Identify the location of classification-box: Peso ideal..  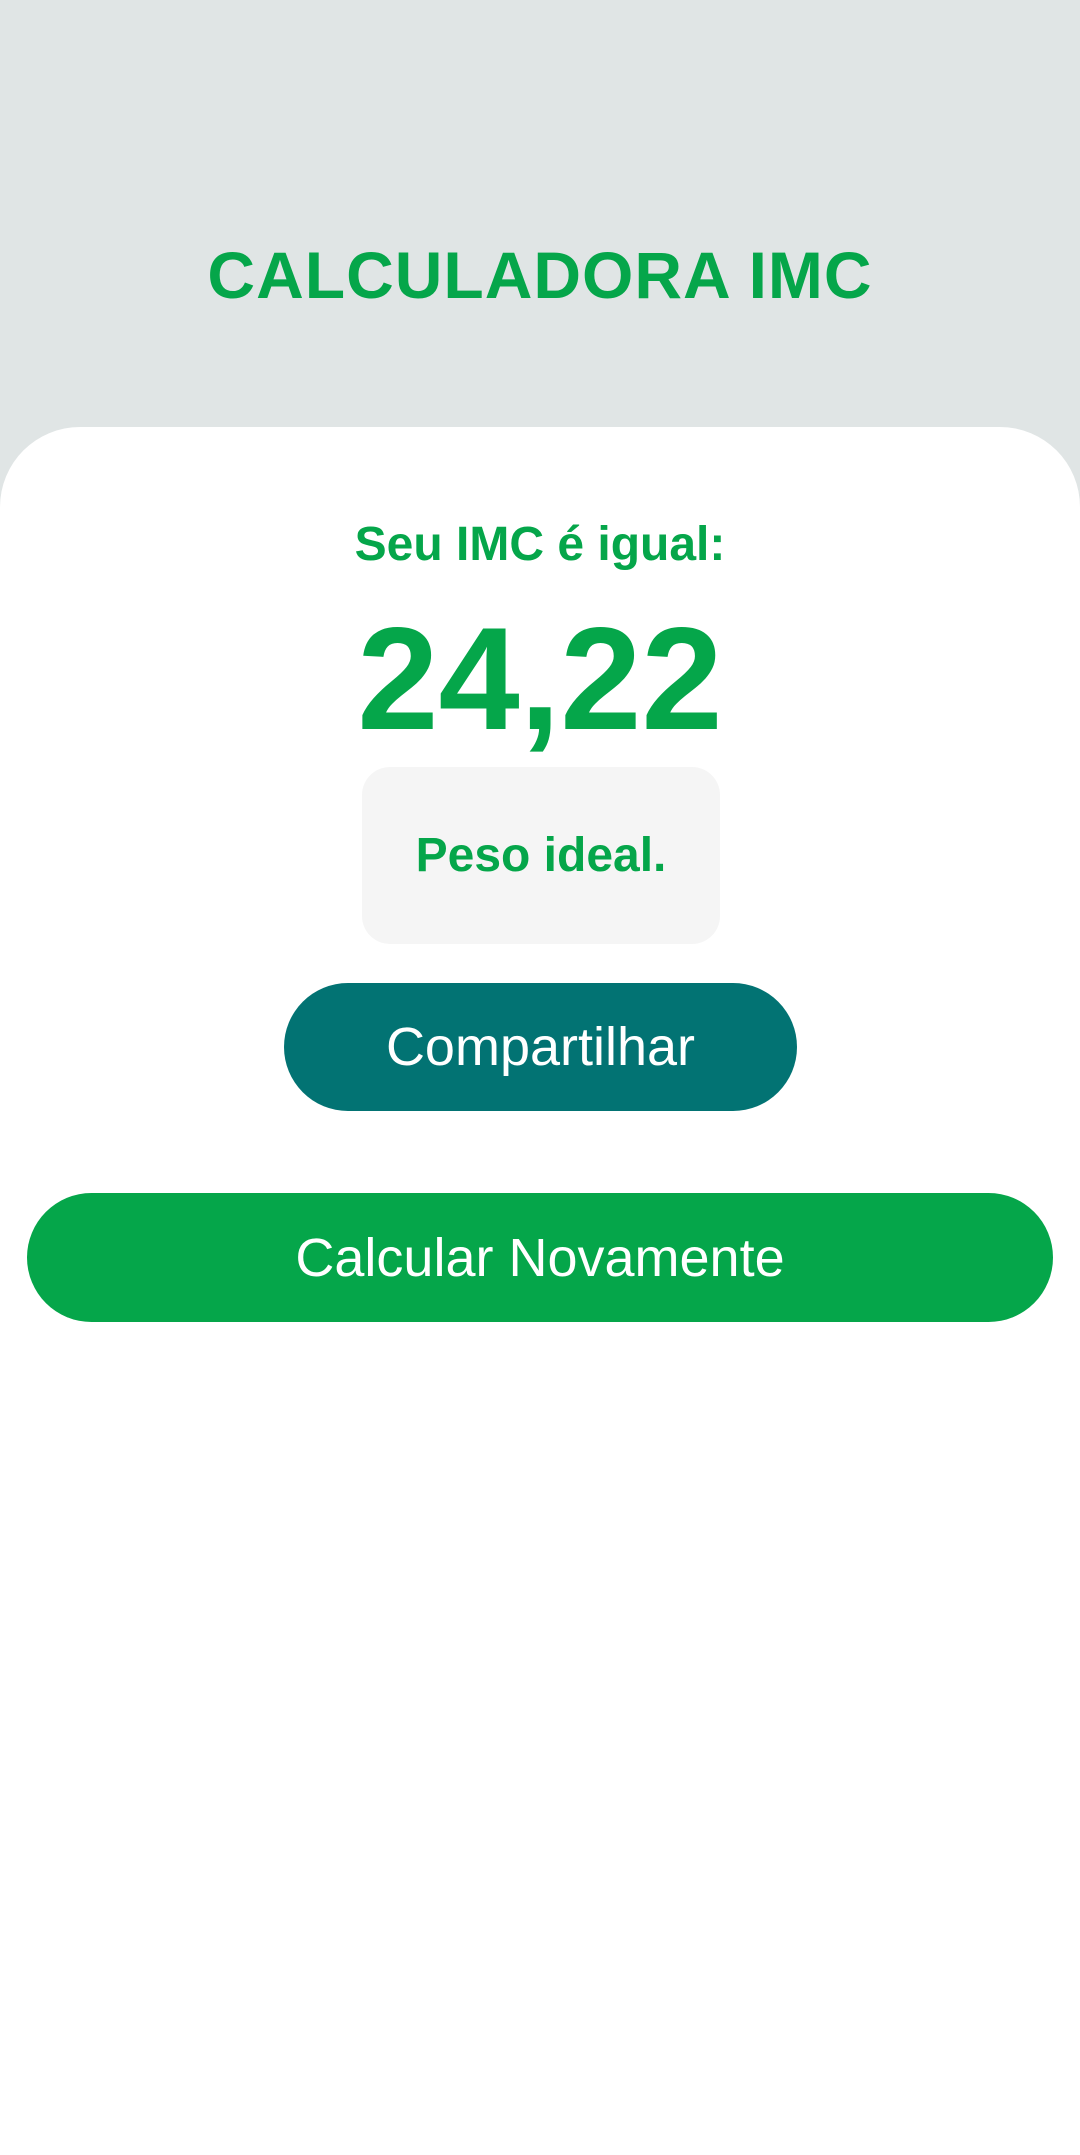
(541, 855).